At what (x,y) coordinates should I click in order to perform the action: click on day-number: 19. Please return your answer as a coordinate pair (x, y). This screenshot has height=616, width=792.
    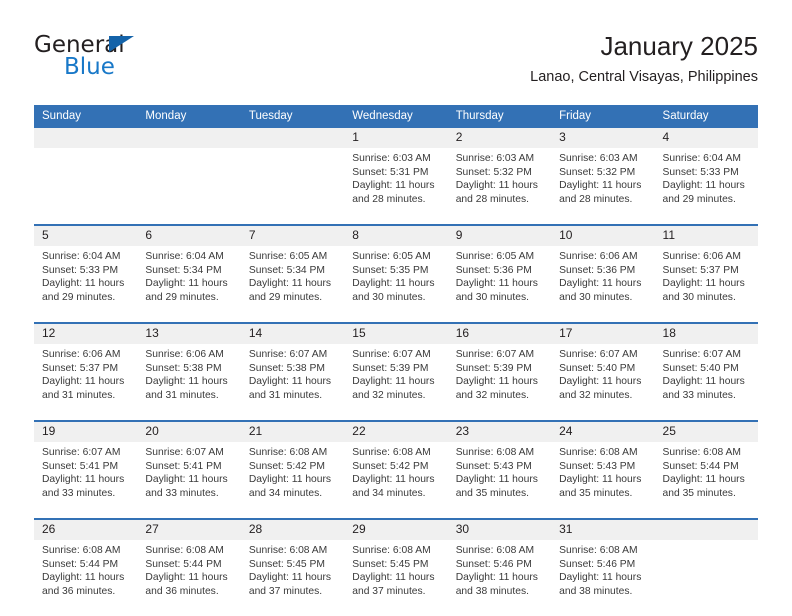
    Looking at the image, I should click on (86, 431).